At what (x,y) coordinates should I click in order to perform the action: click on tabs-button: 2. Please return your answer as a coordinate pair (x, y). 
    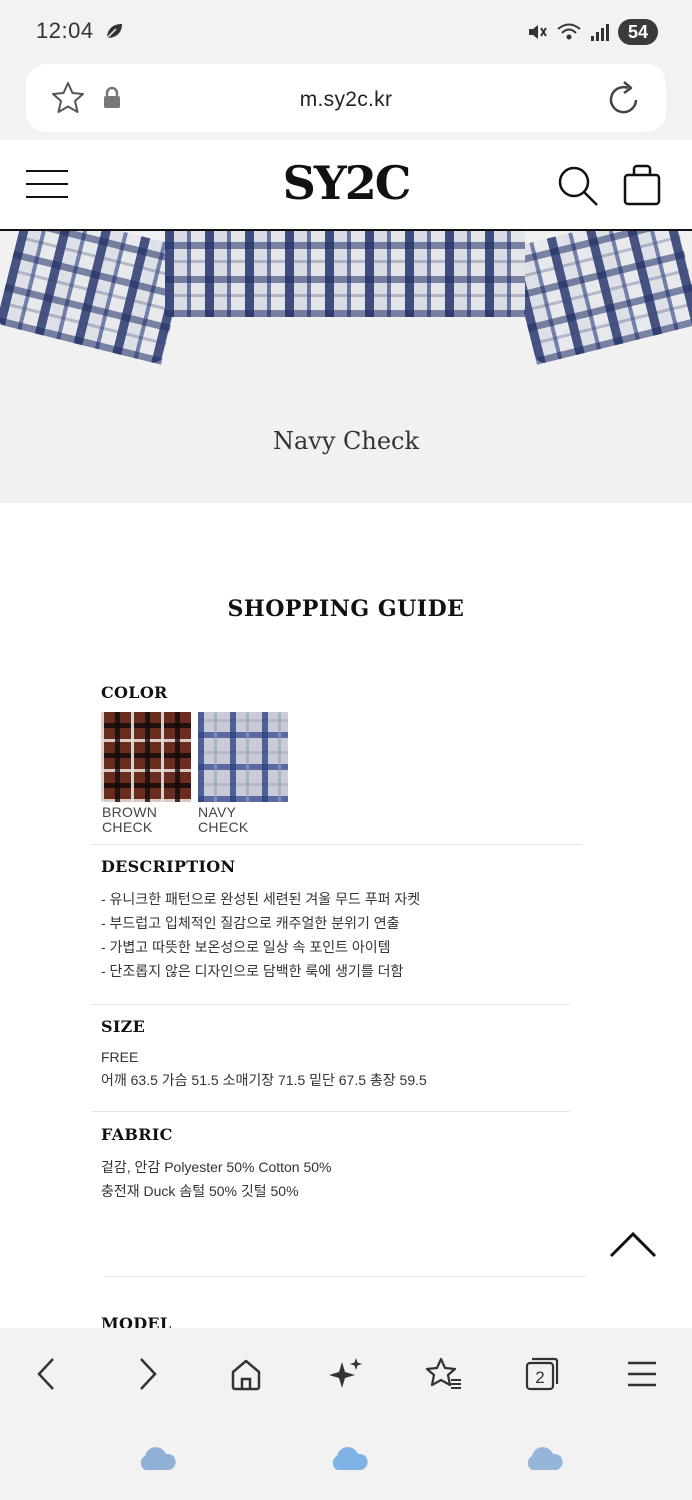
    Looking at the image, I should click on (542, 1374).